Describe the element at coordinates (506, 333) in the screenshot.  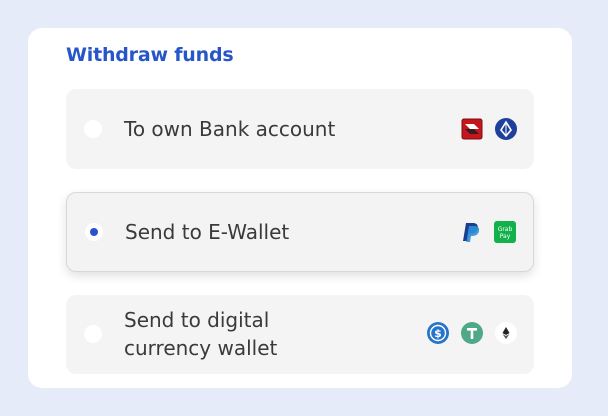
I see `ethereum-icon` at that location.